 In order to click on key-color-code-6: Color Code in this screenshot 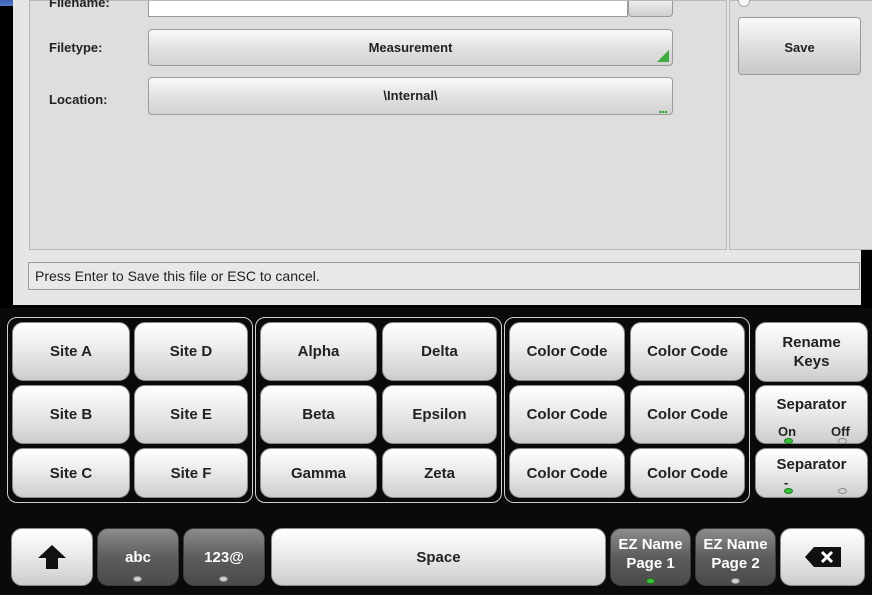, I will do `click(687, 473)`.